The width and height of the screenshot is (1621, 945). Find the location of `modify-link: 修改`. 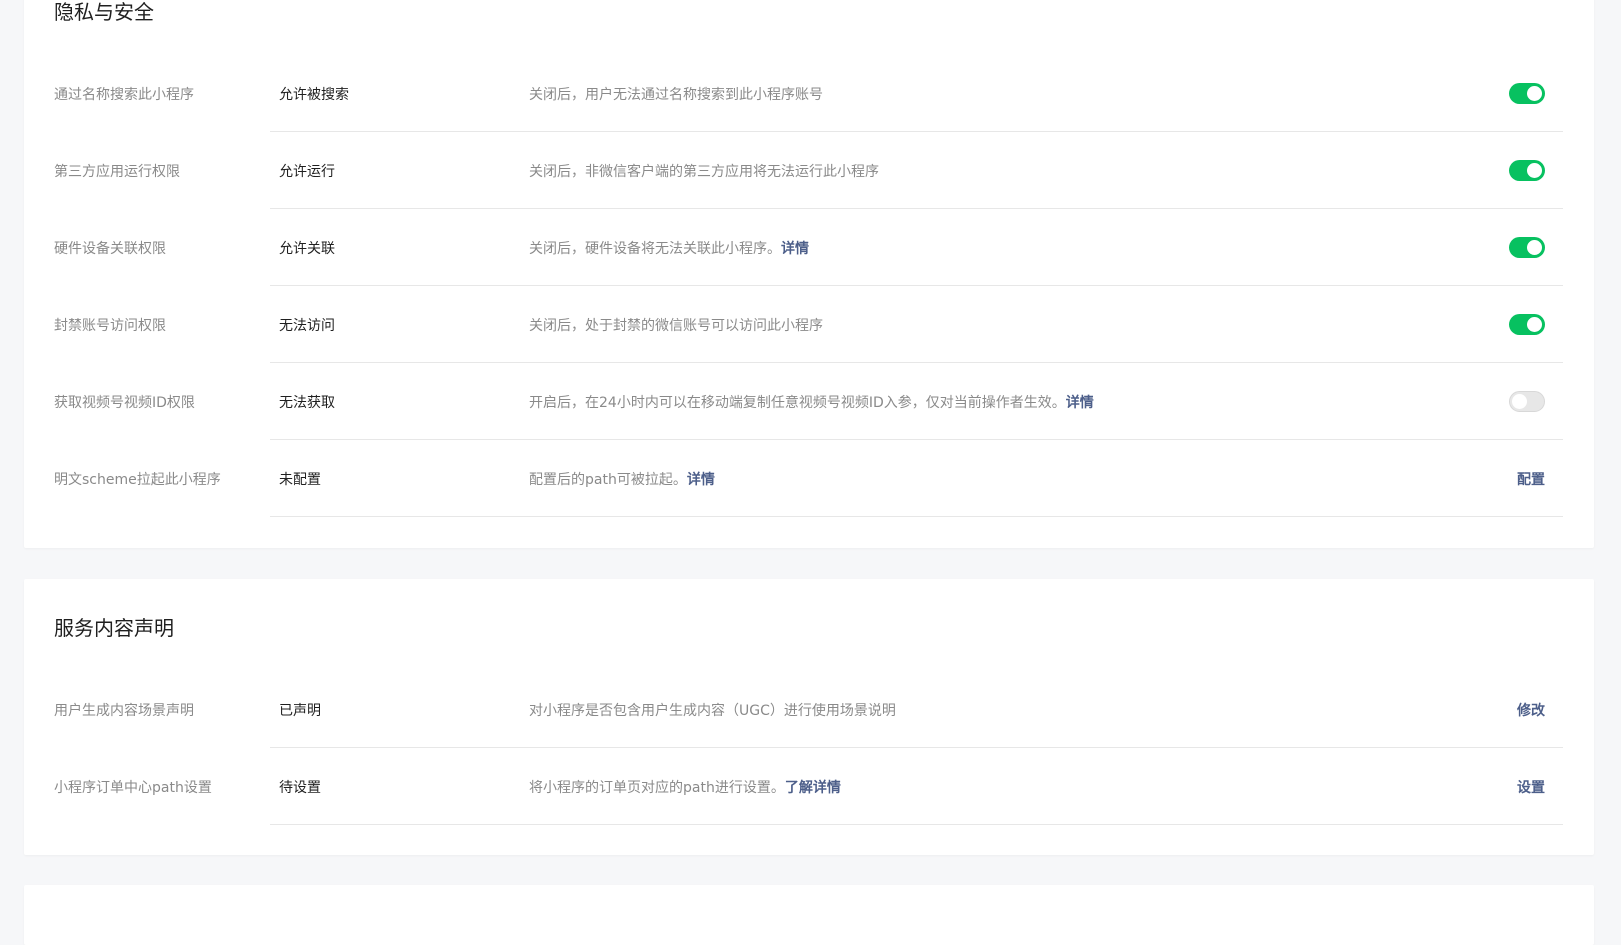

modify-link: 修改 is located at coordinates (1531, 710).